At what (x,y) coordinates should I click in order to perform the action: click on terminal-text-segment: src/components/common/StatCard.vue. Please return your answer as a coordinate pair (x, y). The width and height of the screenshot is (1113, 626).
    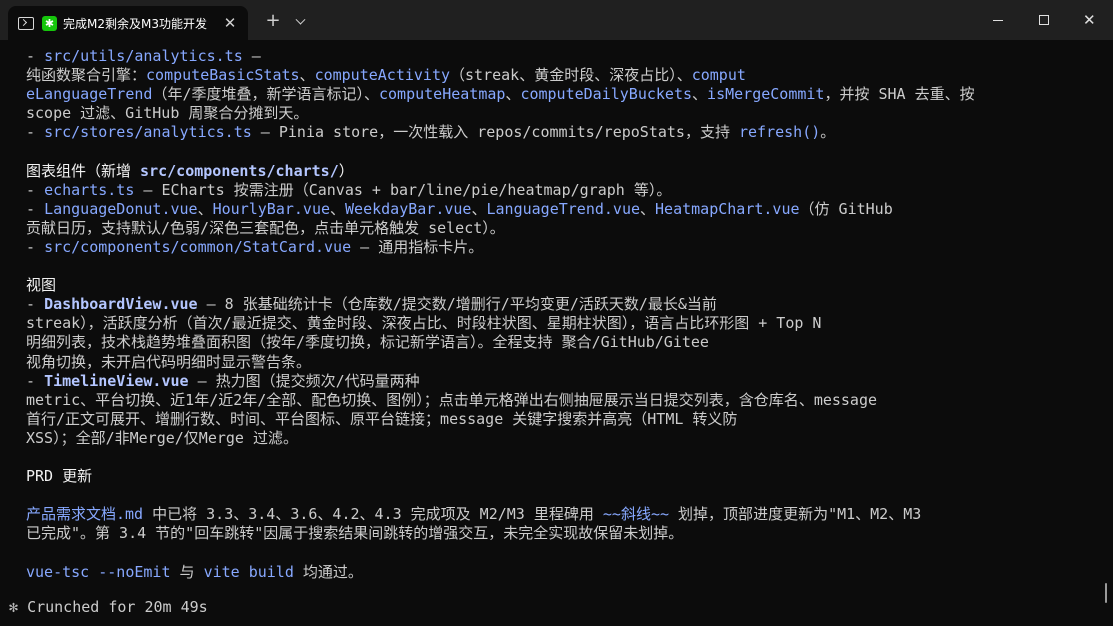
    Looking at the image, I should click on (198, 246).